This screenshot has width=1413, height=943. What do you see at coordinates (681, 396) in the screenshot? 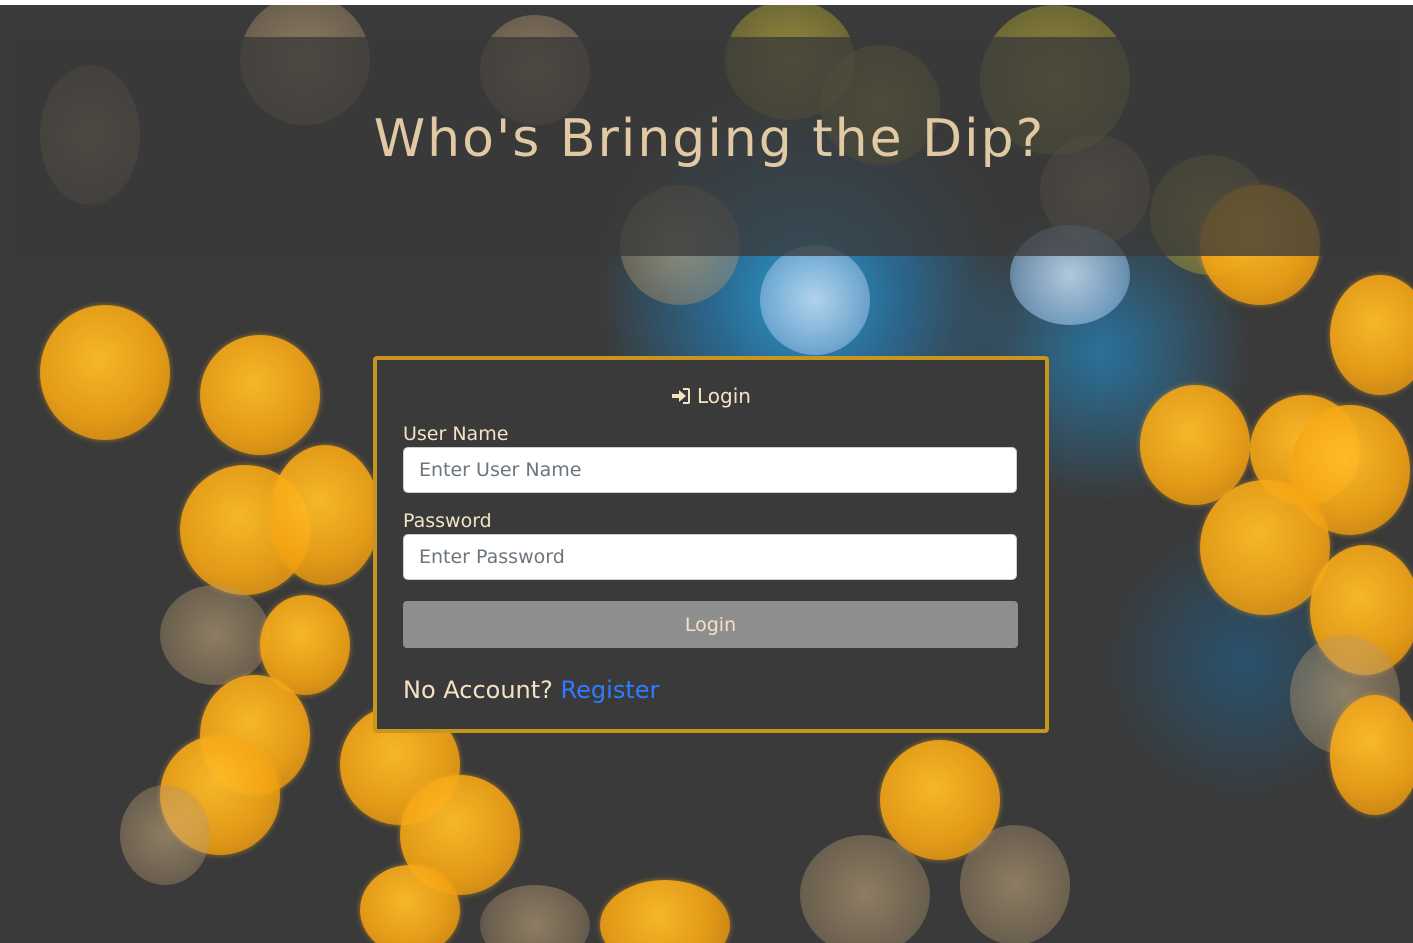
I see `sign-in-icon` at bounding box center [681, 396].